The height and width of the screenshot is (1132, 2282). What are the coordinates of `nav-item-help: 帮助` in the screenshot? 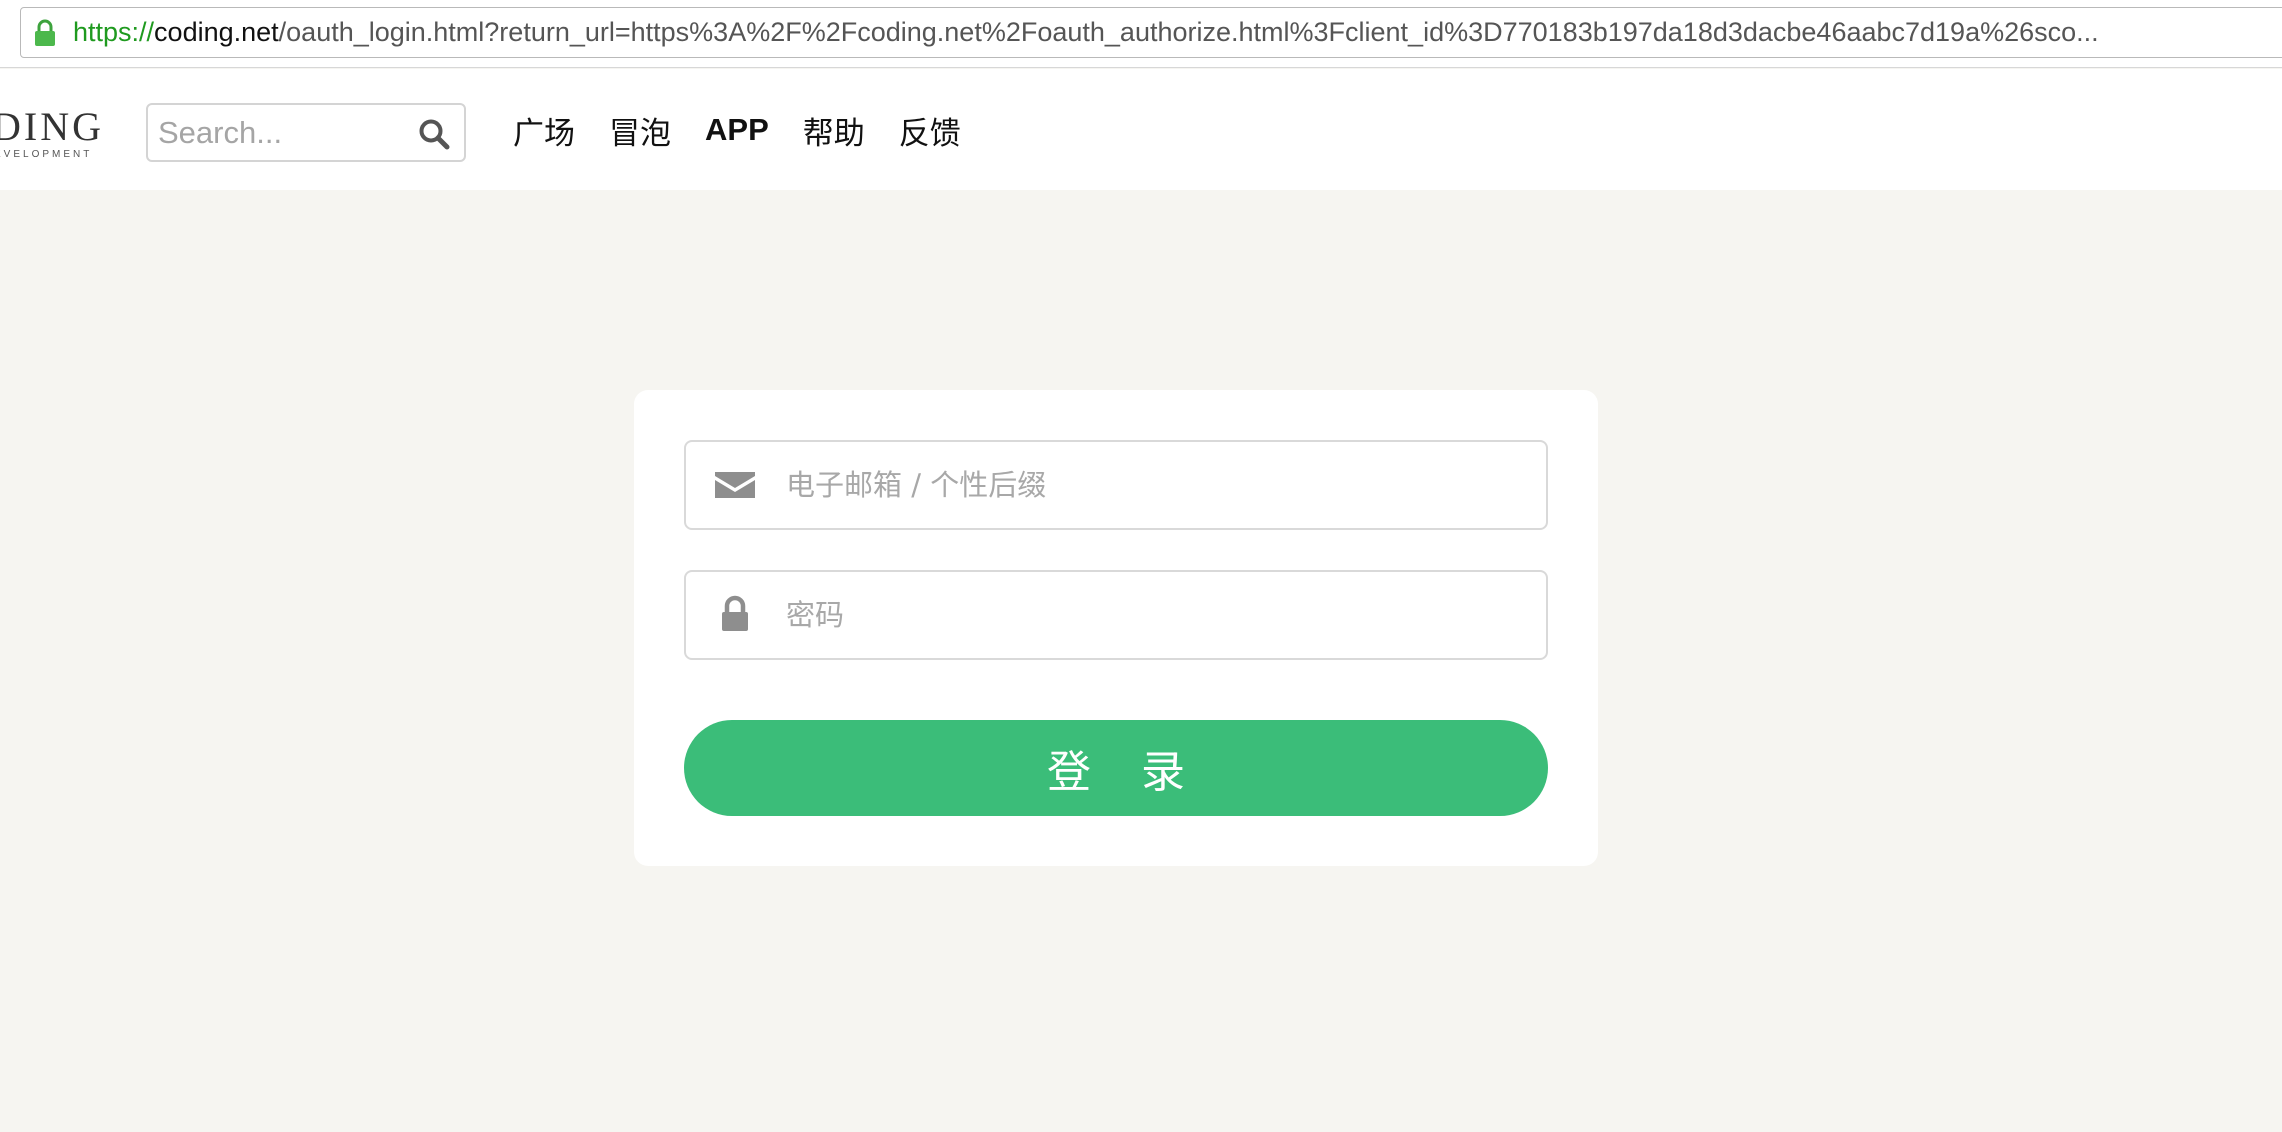 It's located at (834, 130).